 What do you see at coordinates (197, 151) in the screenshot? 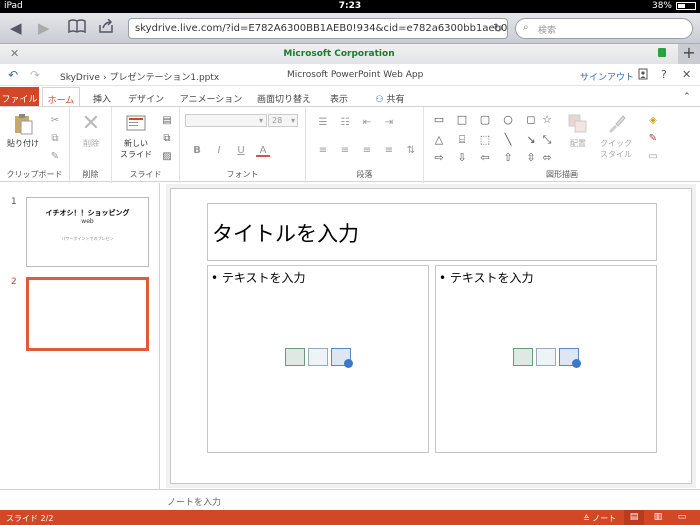
I see `bold-button: B` at bounding box center [197, 151].